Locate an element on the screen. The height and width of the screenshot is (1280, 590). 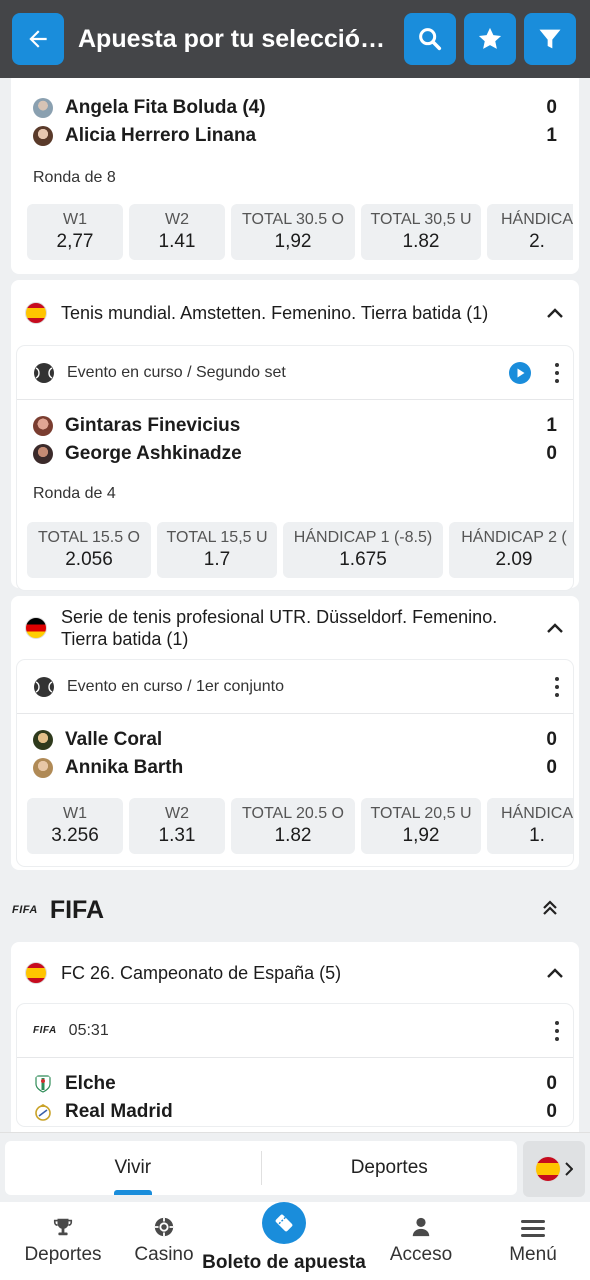
team-row: Angela Fita Boluda (4) 0 is located at coordinates (295, 108).